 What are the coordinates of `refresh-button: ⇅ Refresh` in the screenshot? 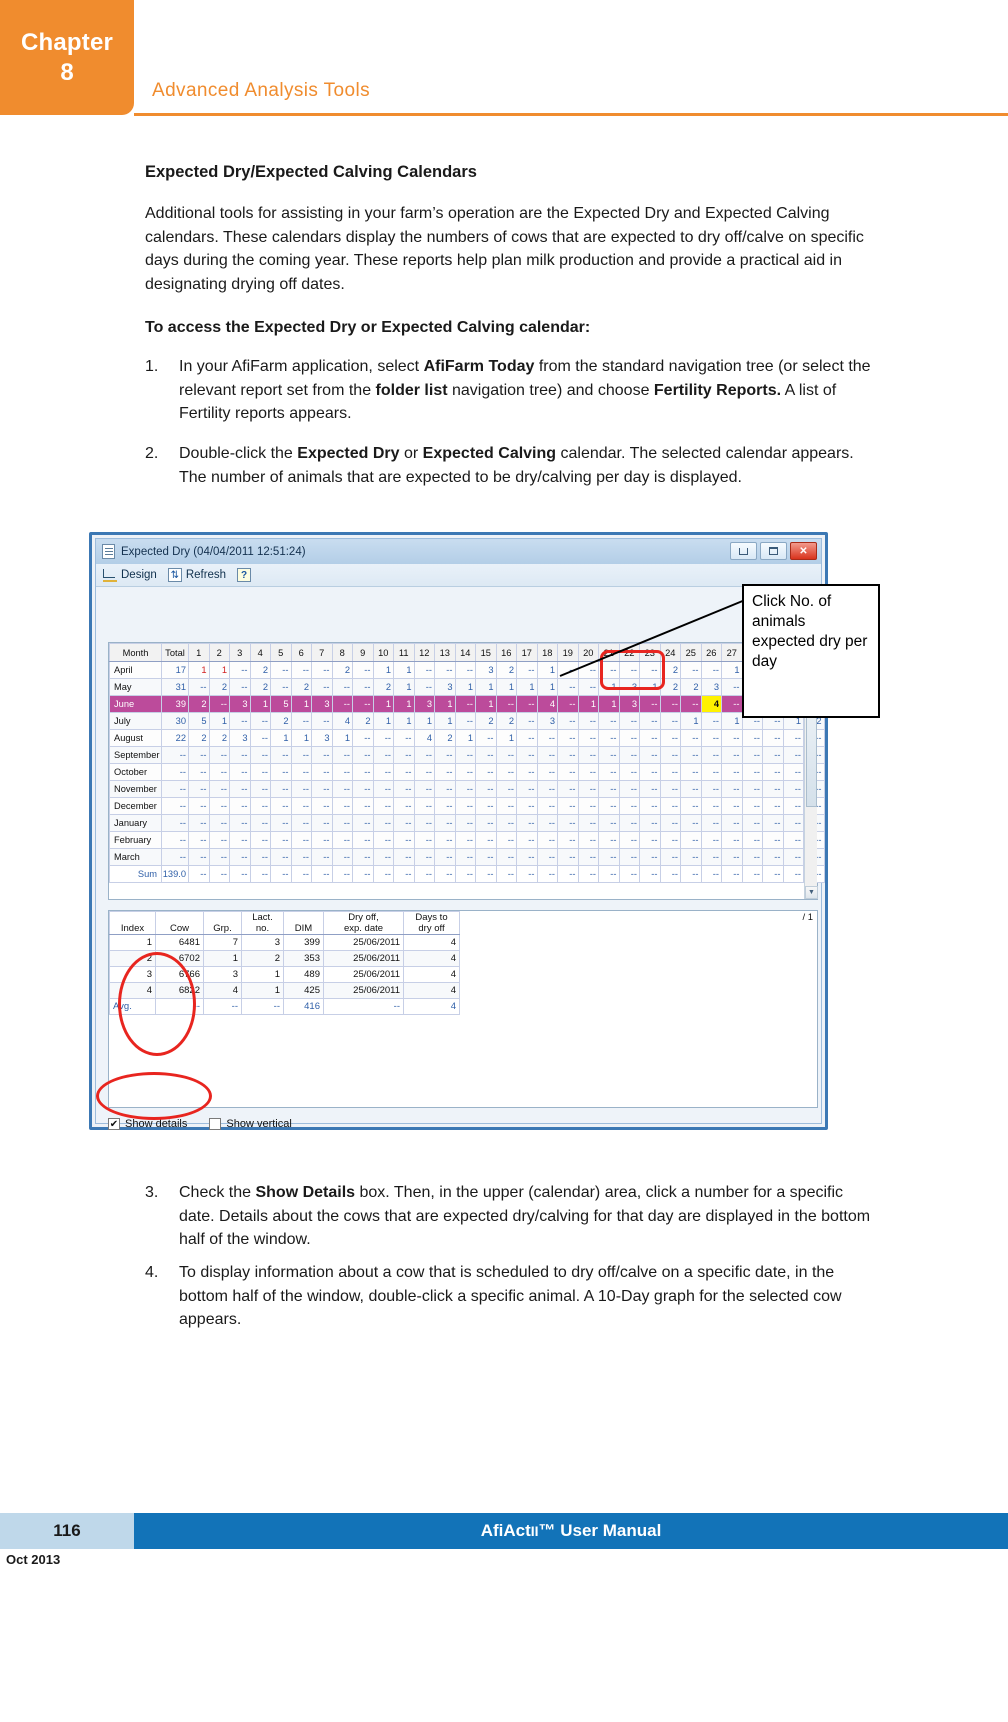 It's located at (196, 575).